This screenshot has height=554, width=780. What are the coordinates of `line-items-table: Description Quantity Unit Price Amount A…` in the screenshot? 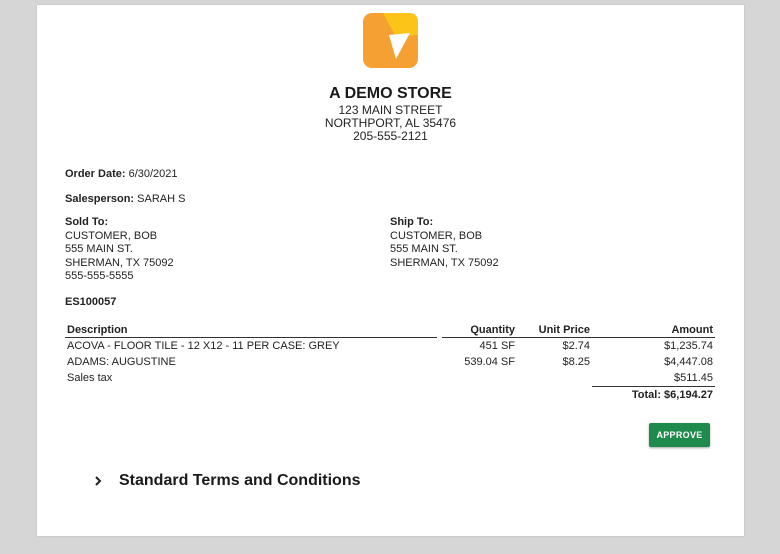 It's located at (390, 362).